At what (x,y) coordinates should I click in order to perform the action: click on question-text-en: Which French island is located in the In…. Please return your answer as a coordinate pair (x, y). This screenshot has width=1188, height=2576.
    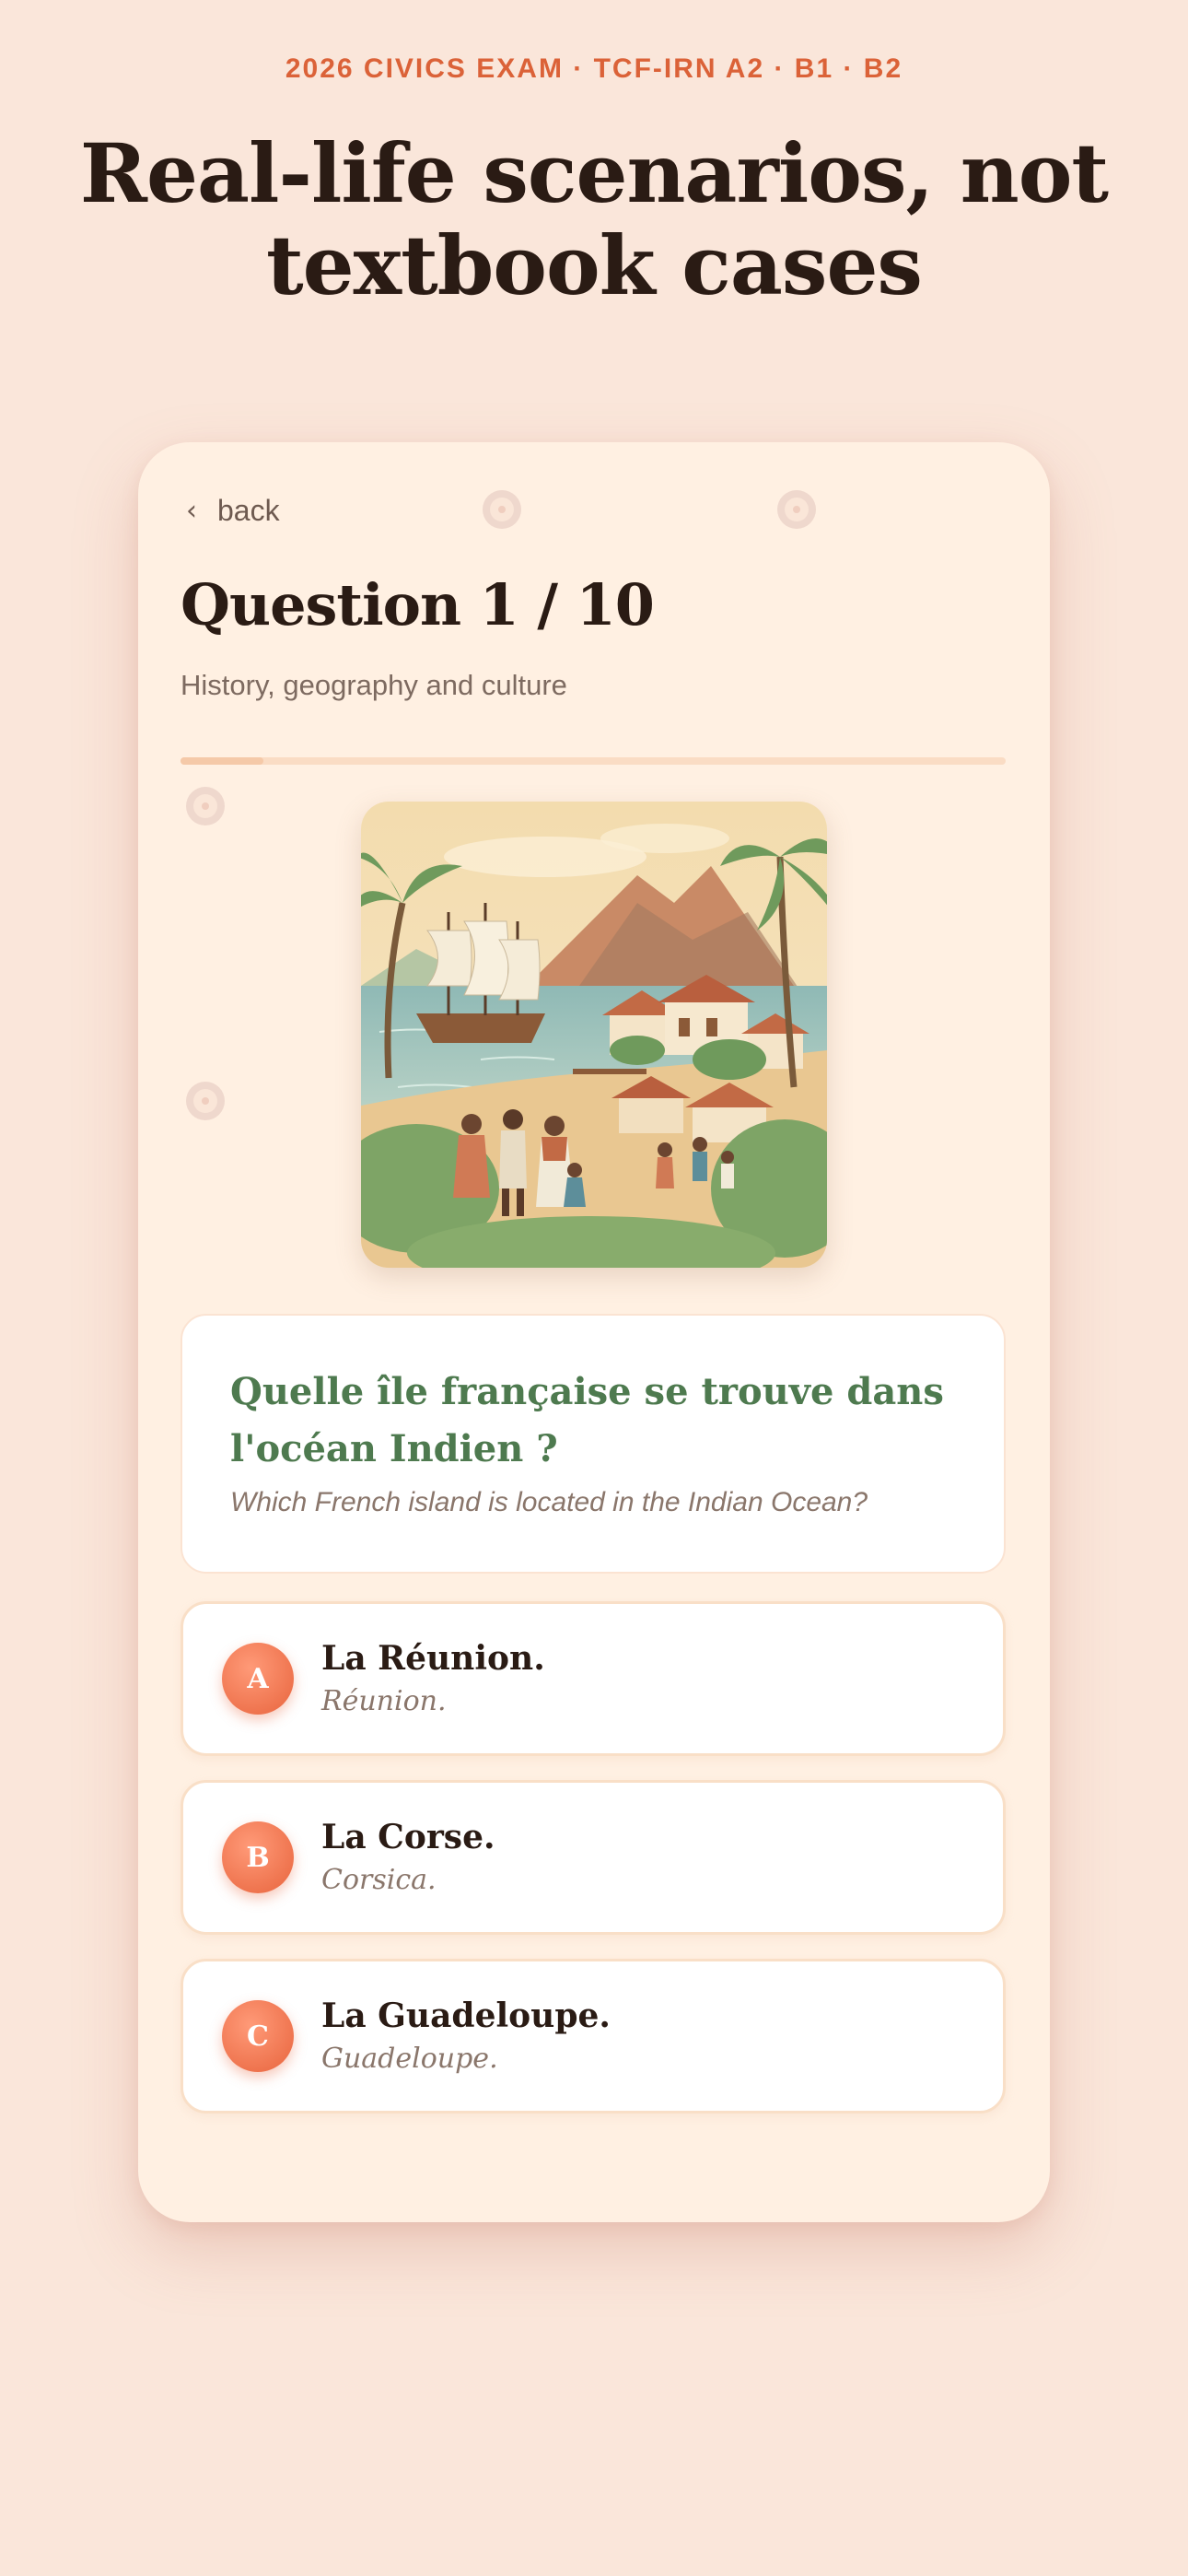
    Looking at the image, I should click on (549, 1502).